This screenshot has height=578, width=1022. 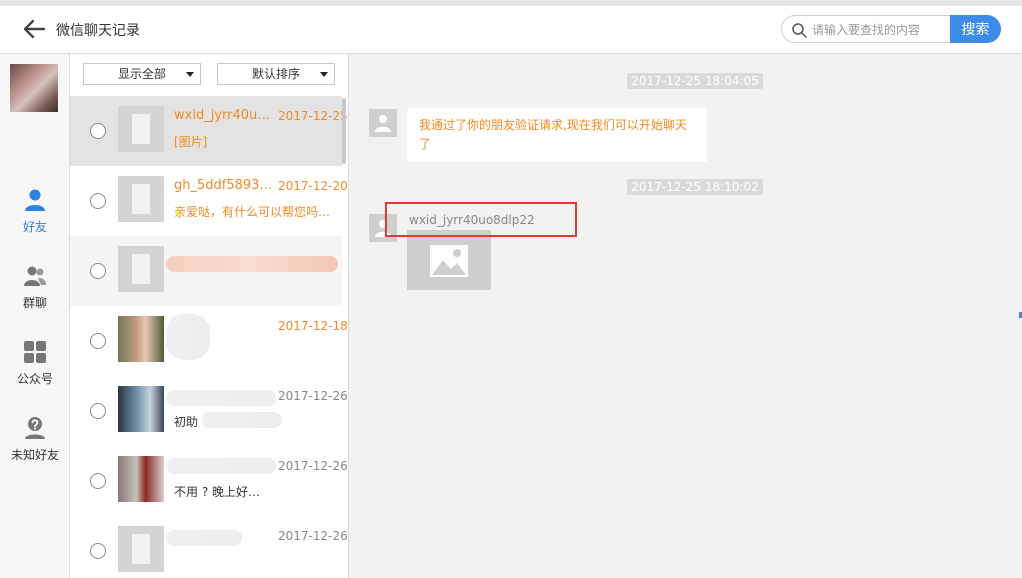 I want to click on nav-unknown-friends: 未知好友, so click(x=35, y=446).